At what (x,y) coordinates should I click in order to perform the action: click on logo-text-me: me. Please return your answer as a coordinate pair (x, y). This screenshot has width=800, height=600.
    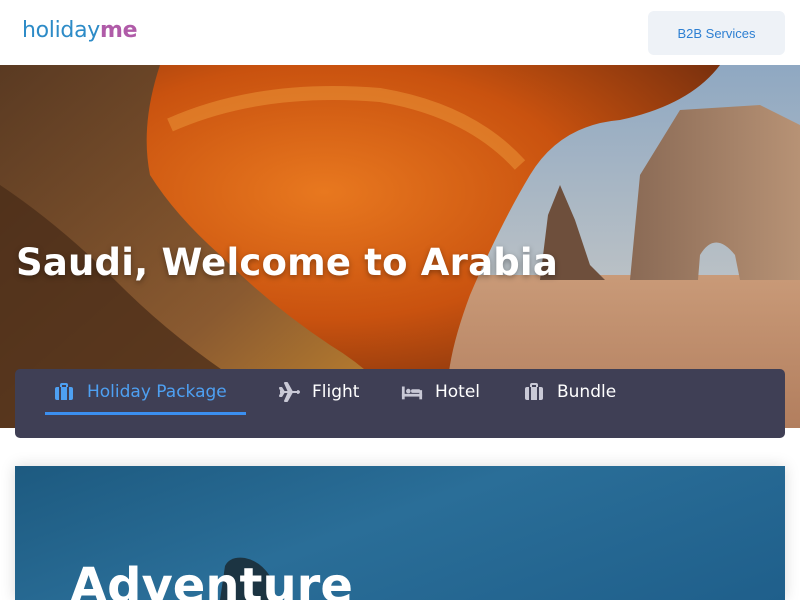
    Looking at the image, I should click on (119, 30).